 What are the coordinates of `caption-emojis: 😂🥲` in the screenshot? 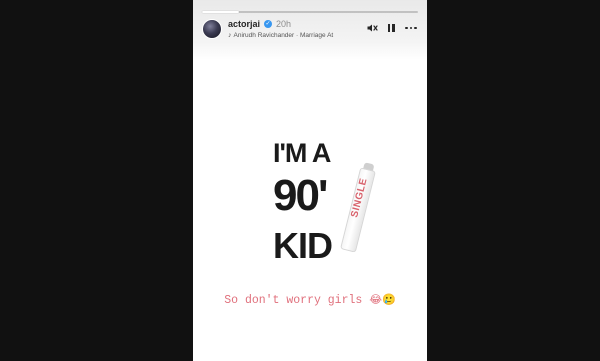 It's located at (382, 299).